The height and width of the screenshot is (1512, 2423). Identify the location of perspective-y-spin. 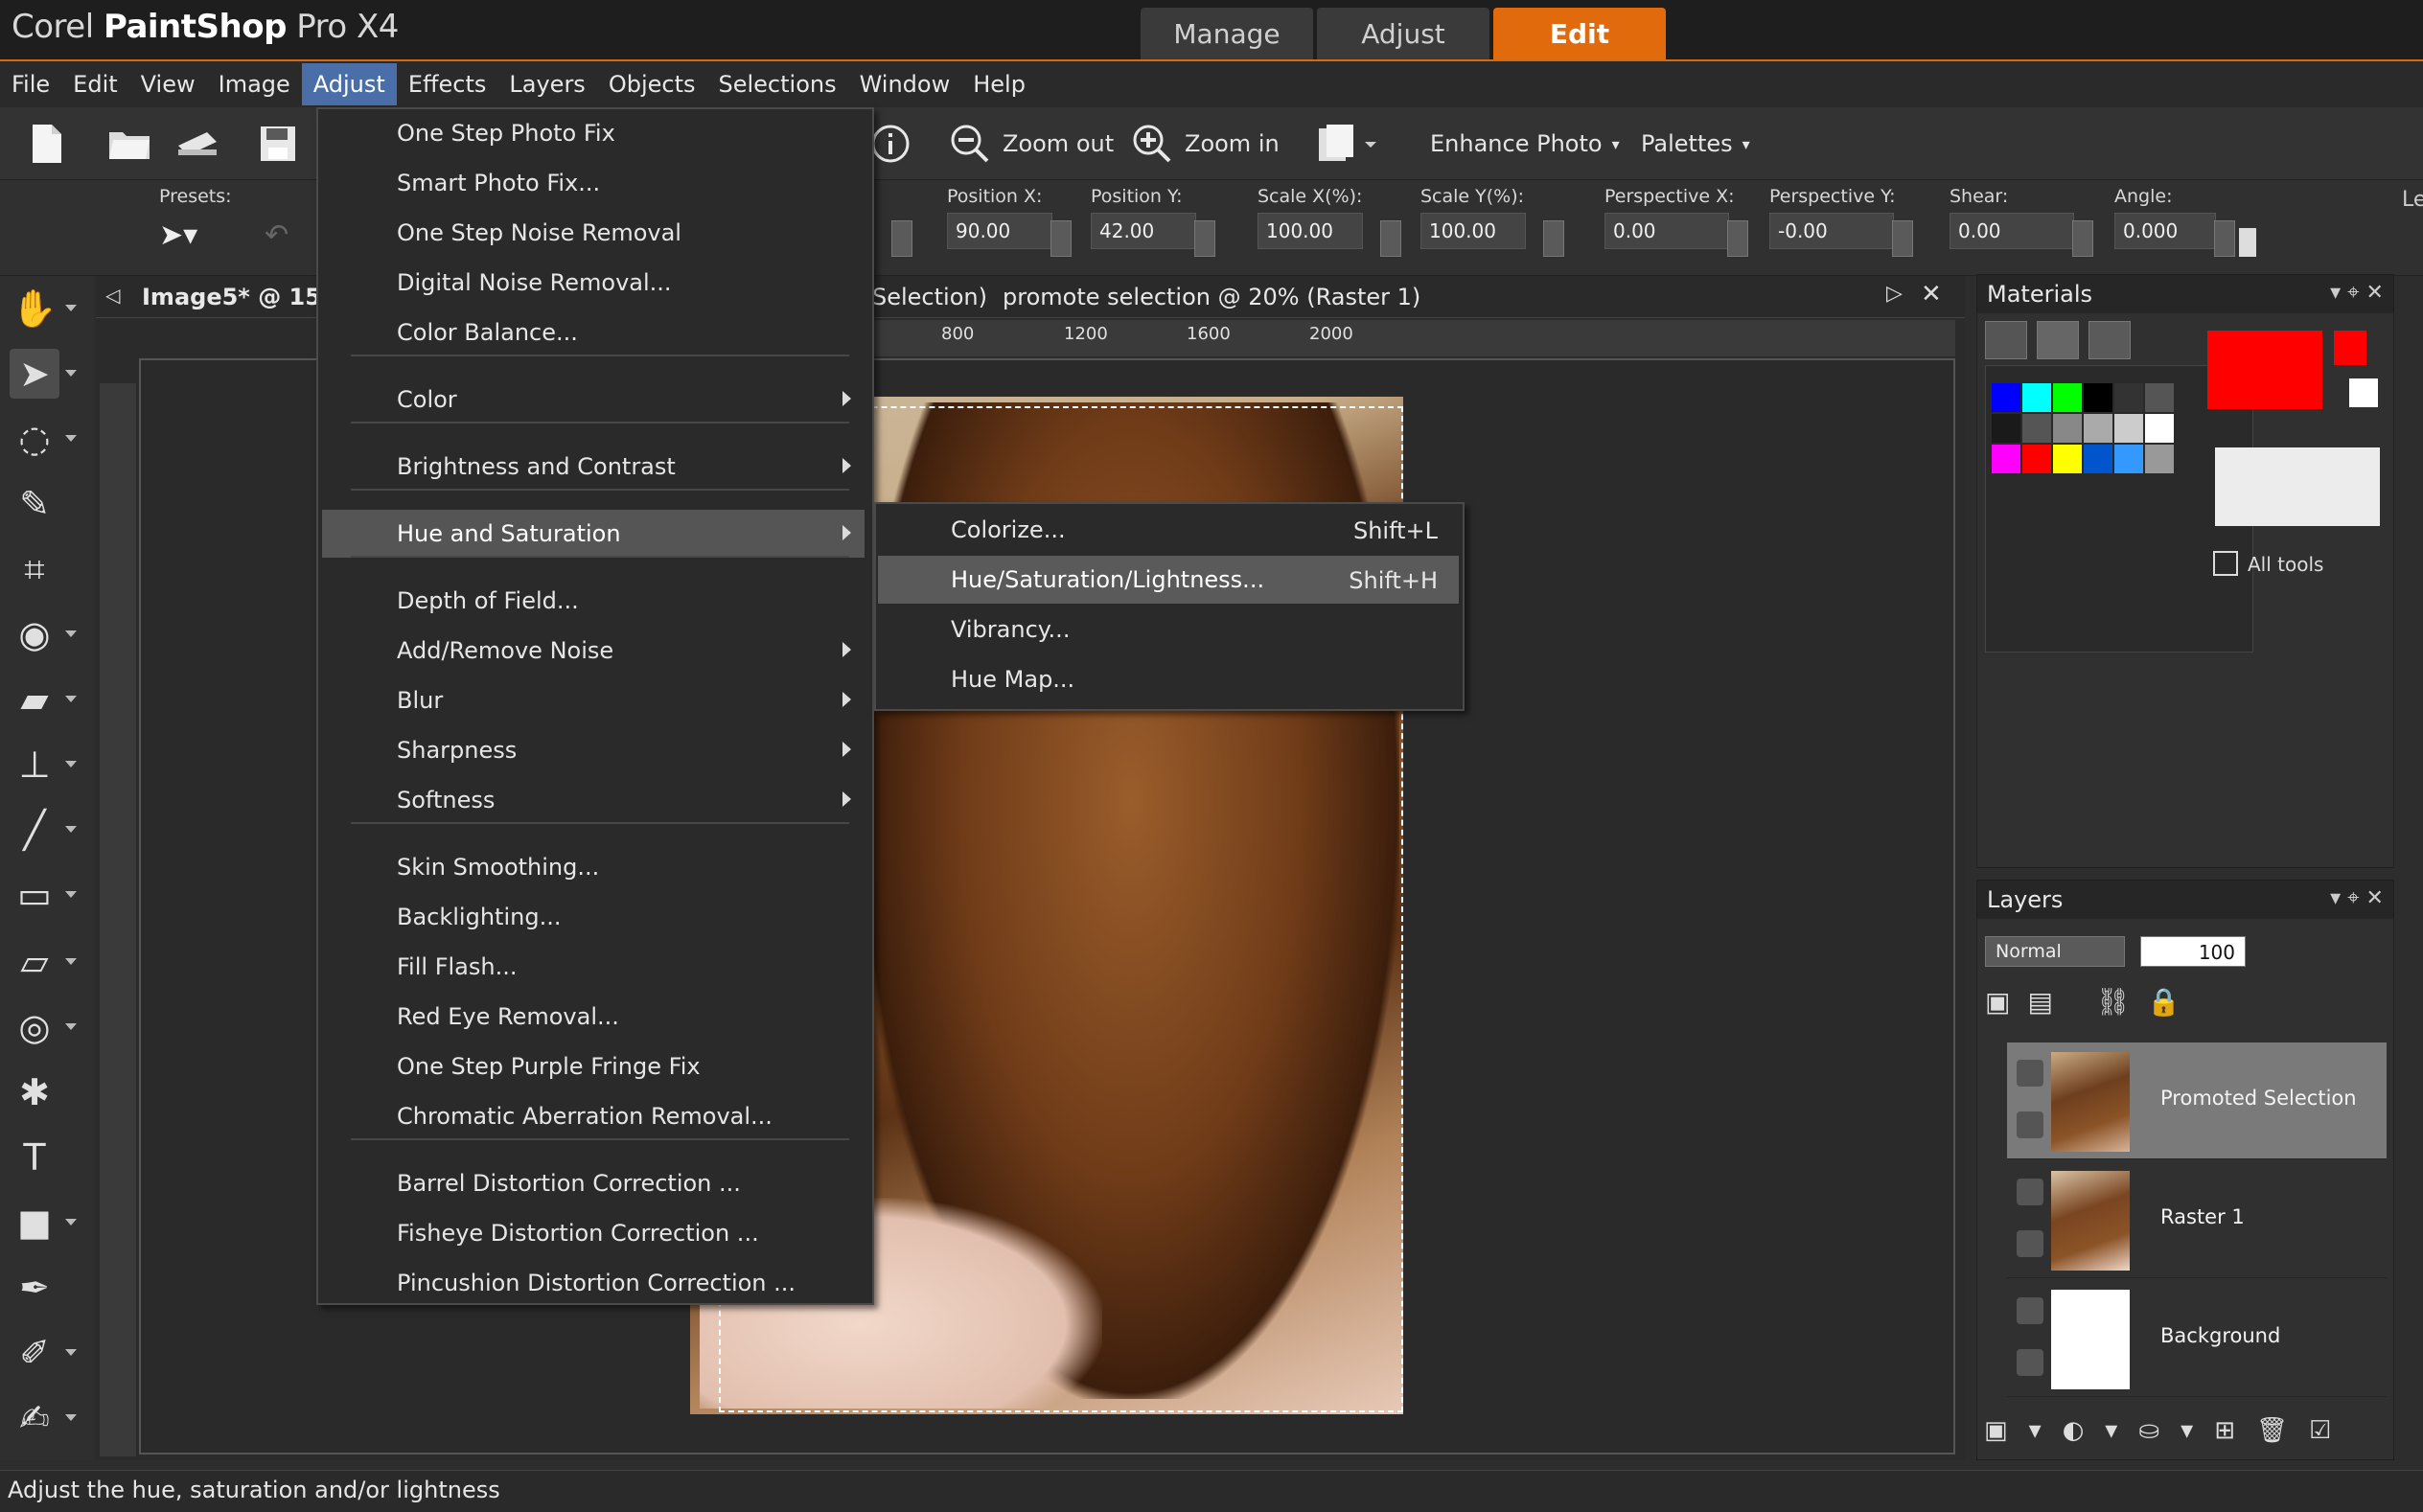
(1902, 238).